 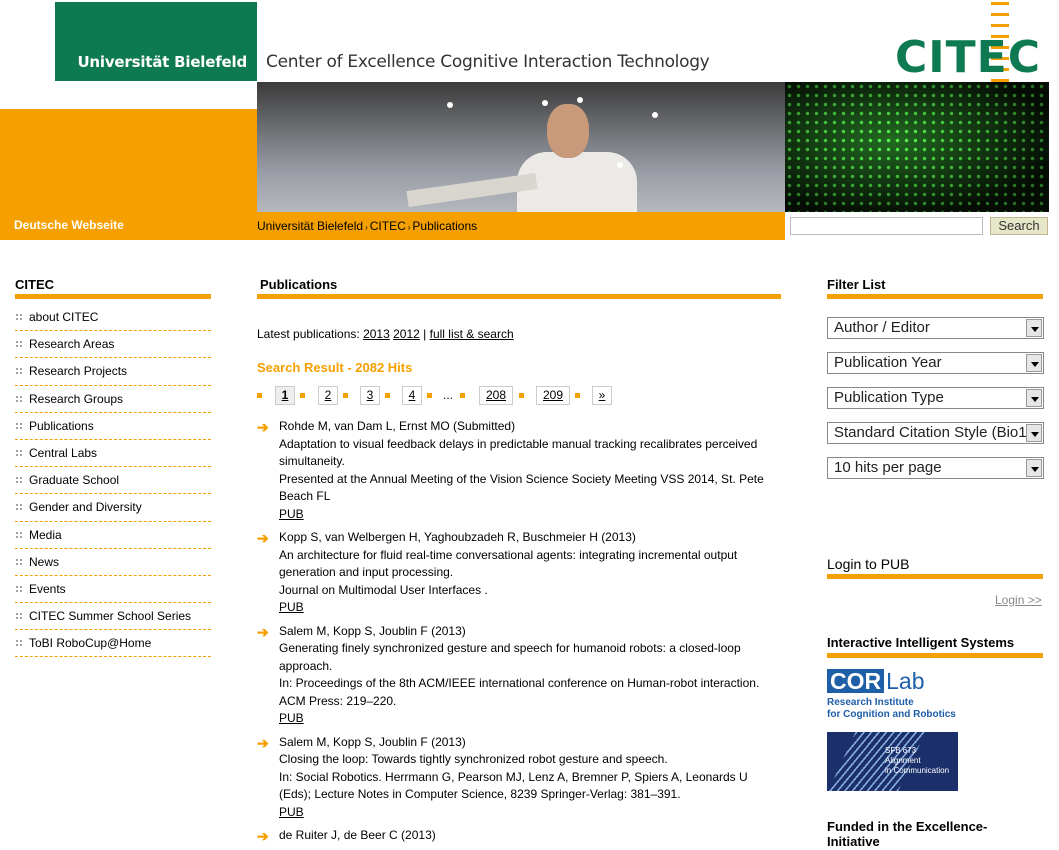 I want to click on sidebar-item-label: Research Areas, so click(x=72, y=344).